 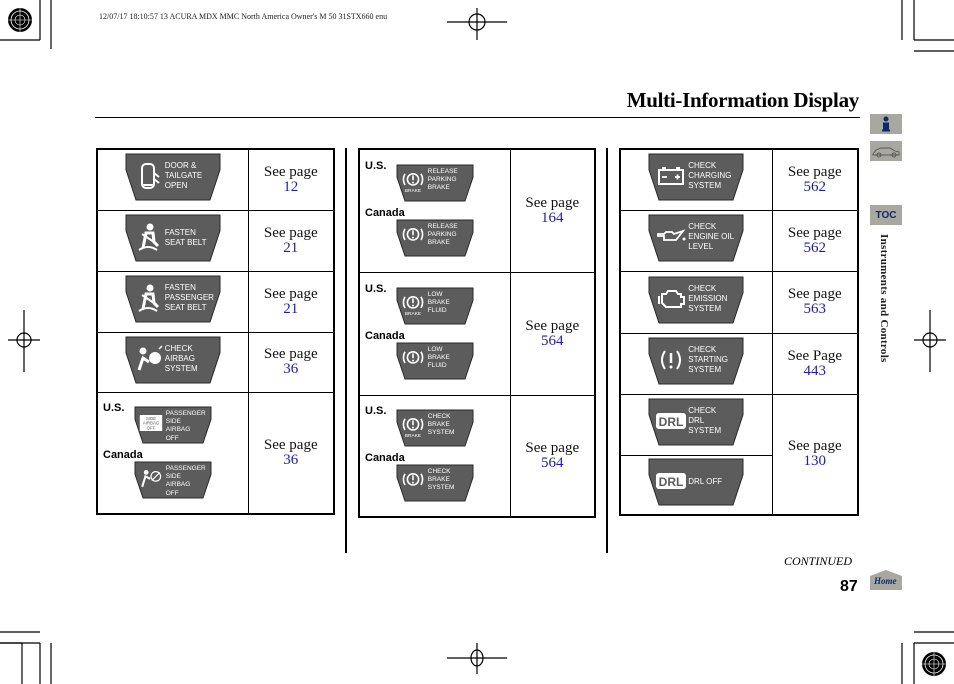 I want to click on battery-icon, so click(x=671, y=176).